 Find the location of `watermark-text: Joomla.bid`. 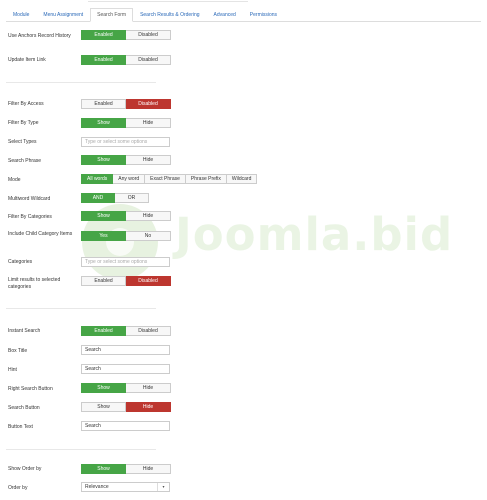

watermark-text: Joomla.bid is located at coordinates (314, 234).